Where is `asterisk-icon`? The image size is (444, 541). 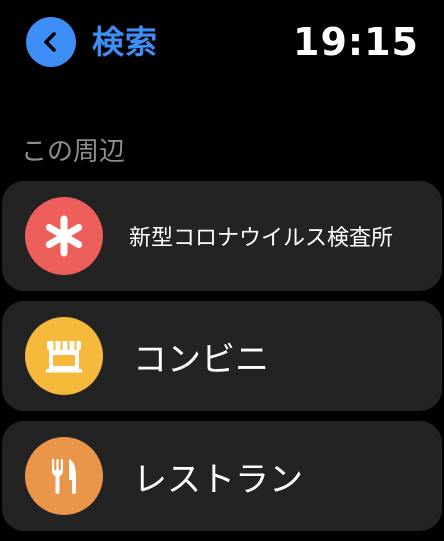
asterisk-icon is located at coordinates (64, 236).